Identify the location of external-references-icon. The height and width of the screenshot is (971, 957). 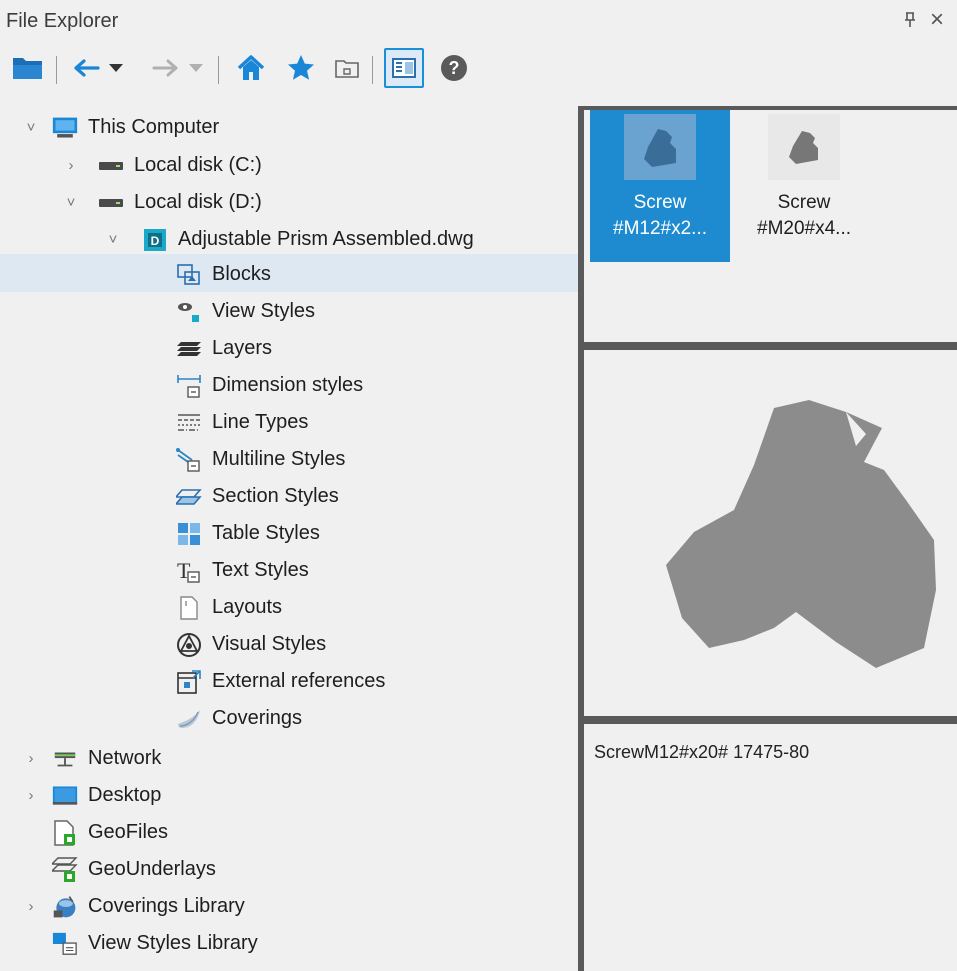
(189, 682).